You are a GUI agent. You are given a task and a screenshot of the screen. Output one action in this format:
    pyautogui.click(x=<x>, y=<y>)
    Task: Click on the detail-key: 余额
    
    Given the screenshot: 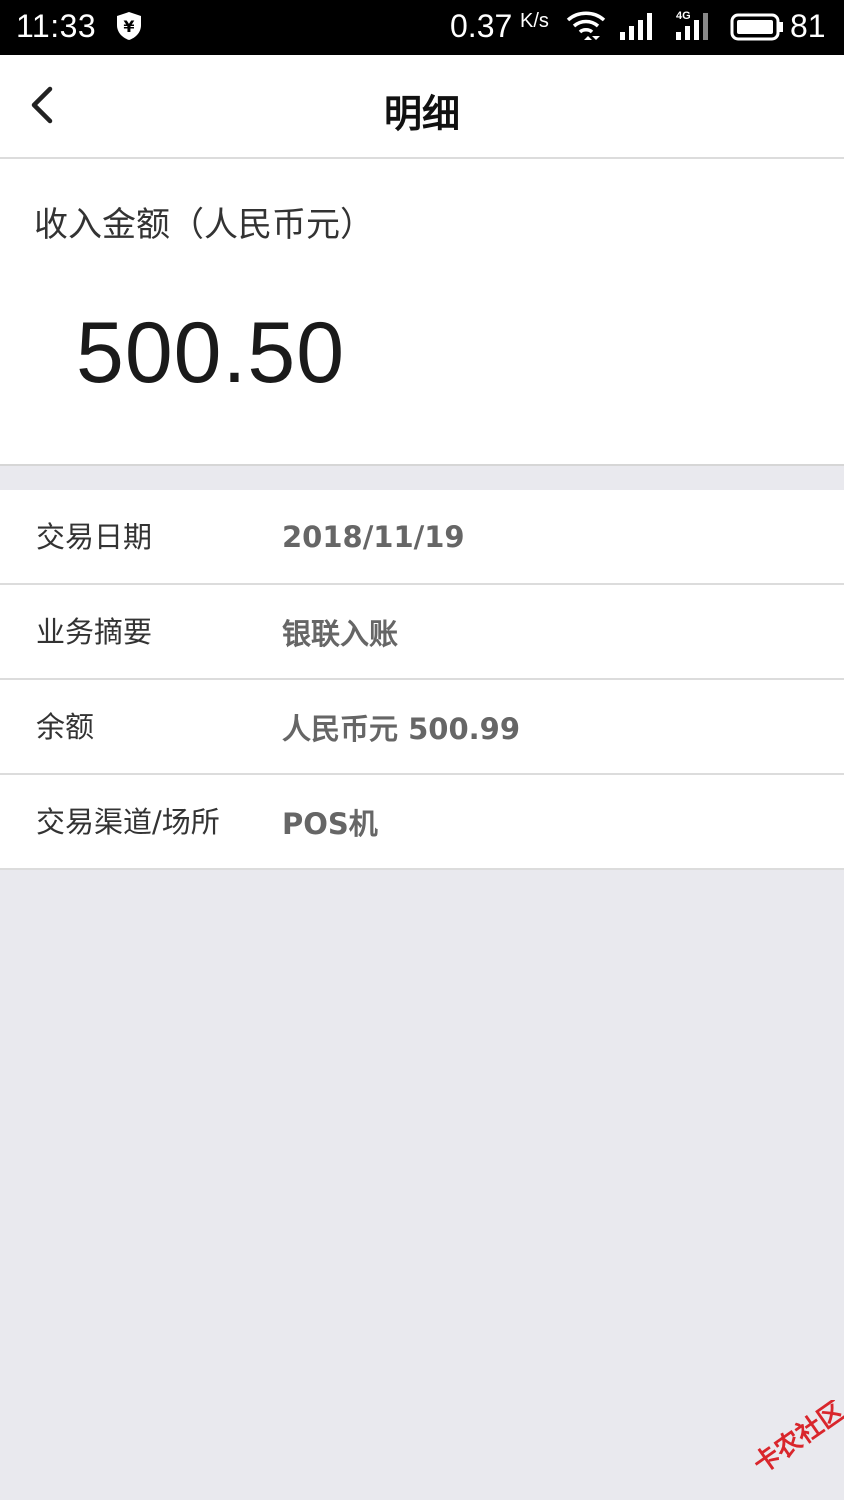 What is the action you would take?
    pyautogui.click(x=65, y=726)
    